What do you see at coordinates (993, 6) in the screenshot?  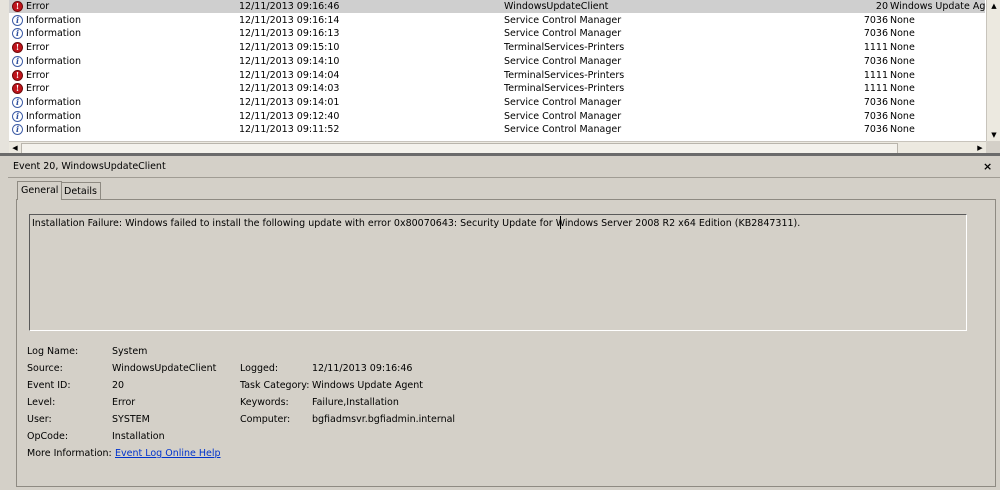 I see `scroll-up-arrow-icon: ▲` at bounding box center [993, 6].